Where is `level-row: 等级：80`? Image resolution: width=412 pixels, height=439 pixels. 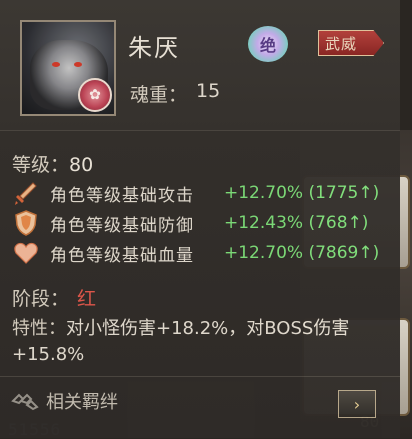 level-row: 等级：80 is located at coordinates (52, 163).